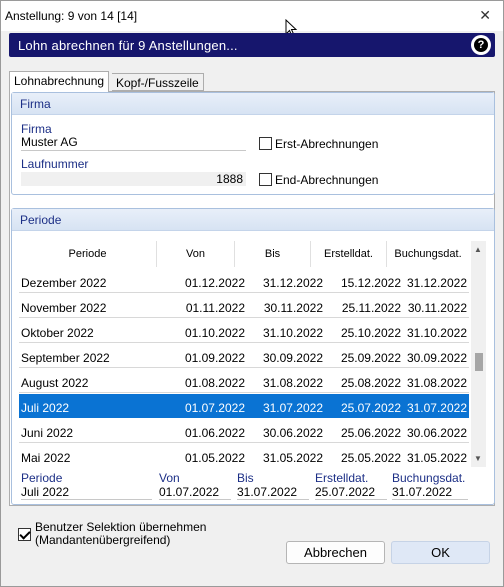 The image size is (504, 587). Describe the element at coordinates (292, 408) in the screenshot. I see `cell-bis: 31.07.2022` at that location.